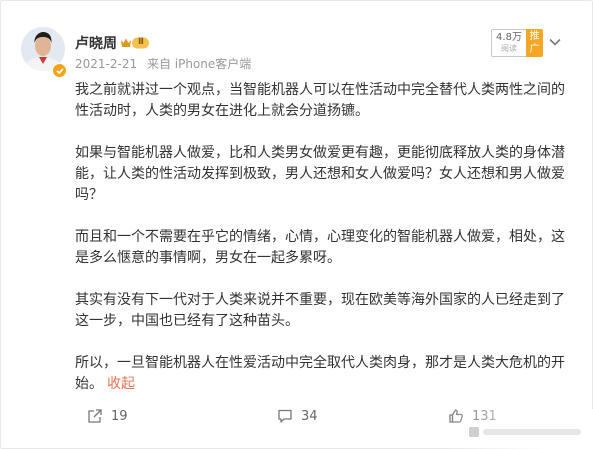 The width and height of the screenshot is (593, 449). What do you see at coordinates (95, 416) in the screenshot?
I see `repost-icon` at bounding box center [95, 416].